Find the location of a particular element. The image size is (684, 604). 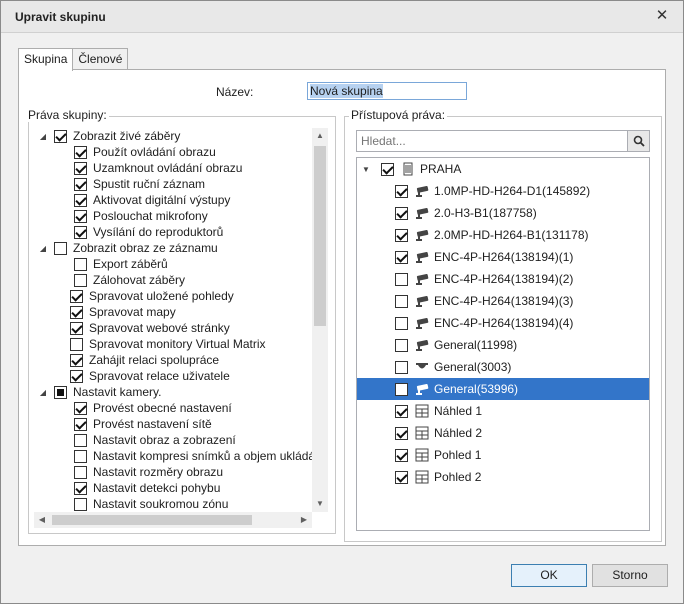

tree-node-device: Náhled 2 is located at coordinates (503, 433).